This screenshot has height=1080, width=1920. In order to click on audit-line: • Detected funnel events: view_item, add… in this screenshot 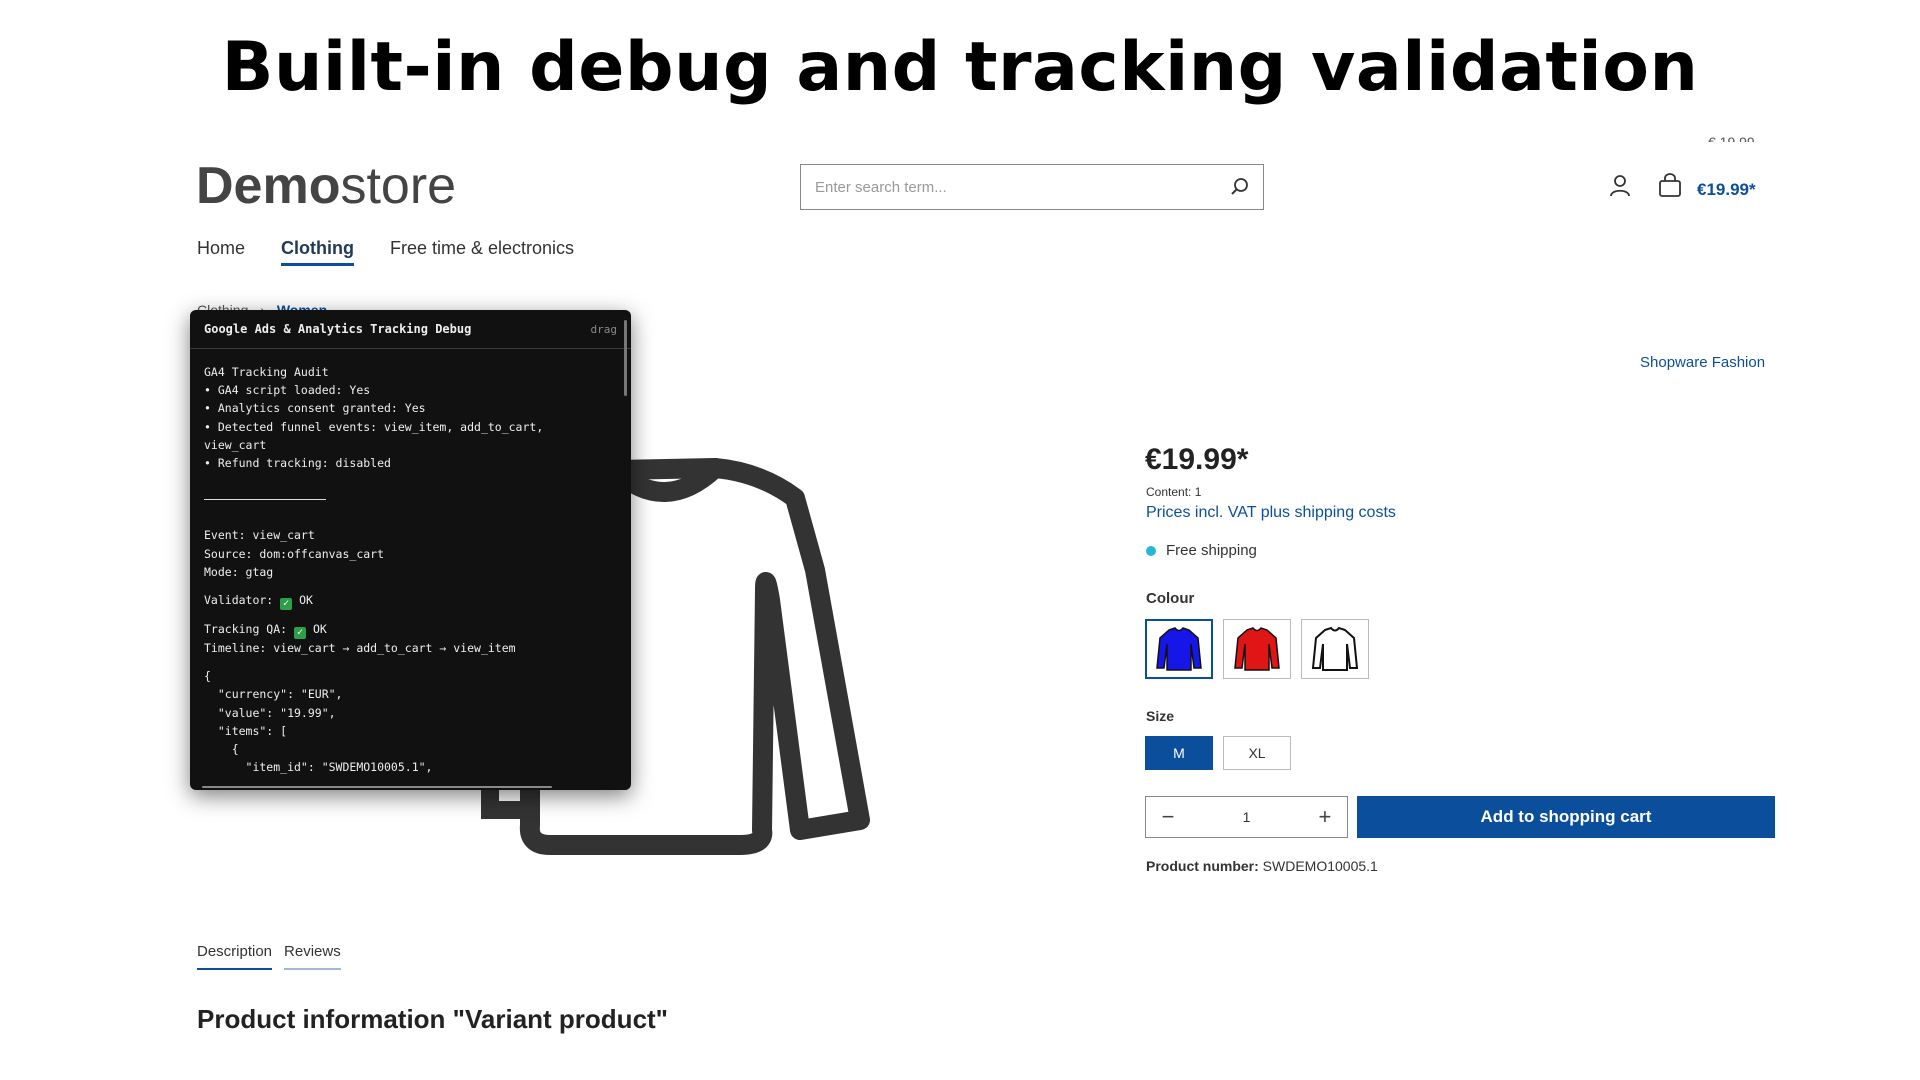, I will do `click(374, 426)`.